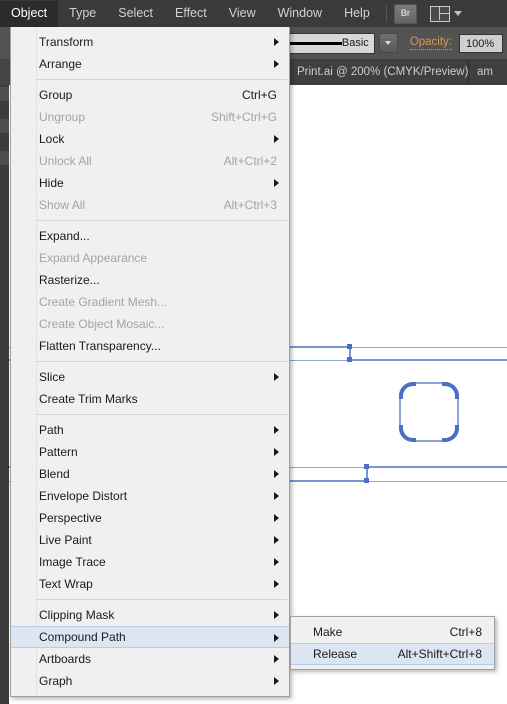  I want to click on menu-item-label: Envelope Distort, so click(83, 496).